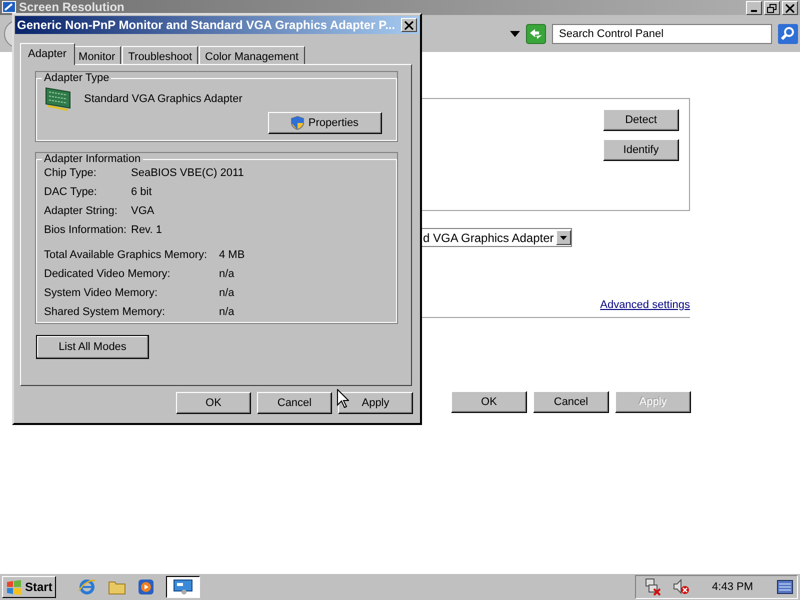 The height and width of the screenshot is (600, 800). What do you see at coordinates (160, 55) in the screenshot?
I see `tab: Troubleshoot` at bounding box center [160, 55].